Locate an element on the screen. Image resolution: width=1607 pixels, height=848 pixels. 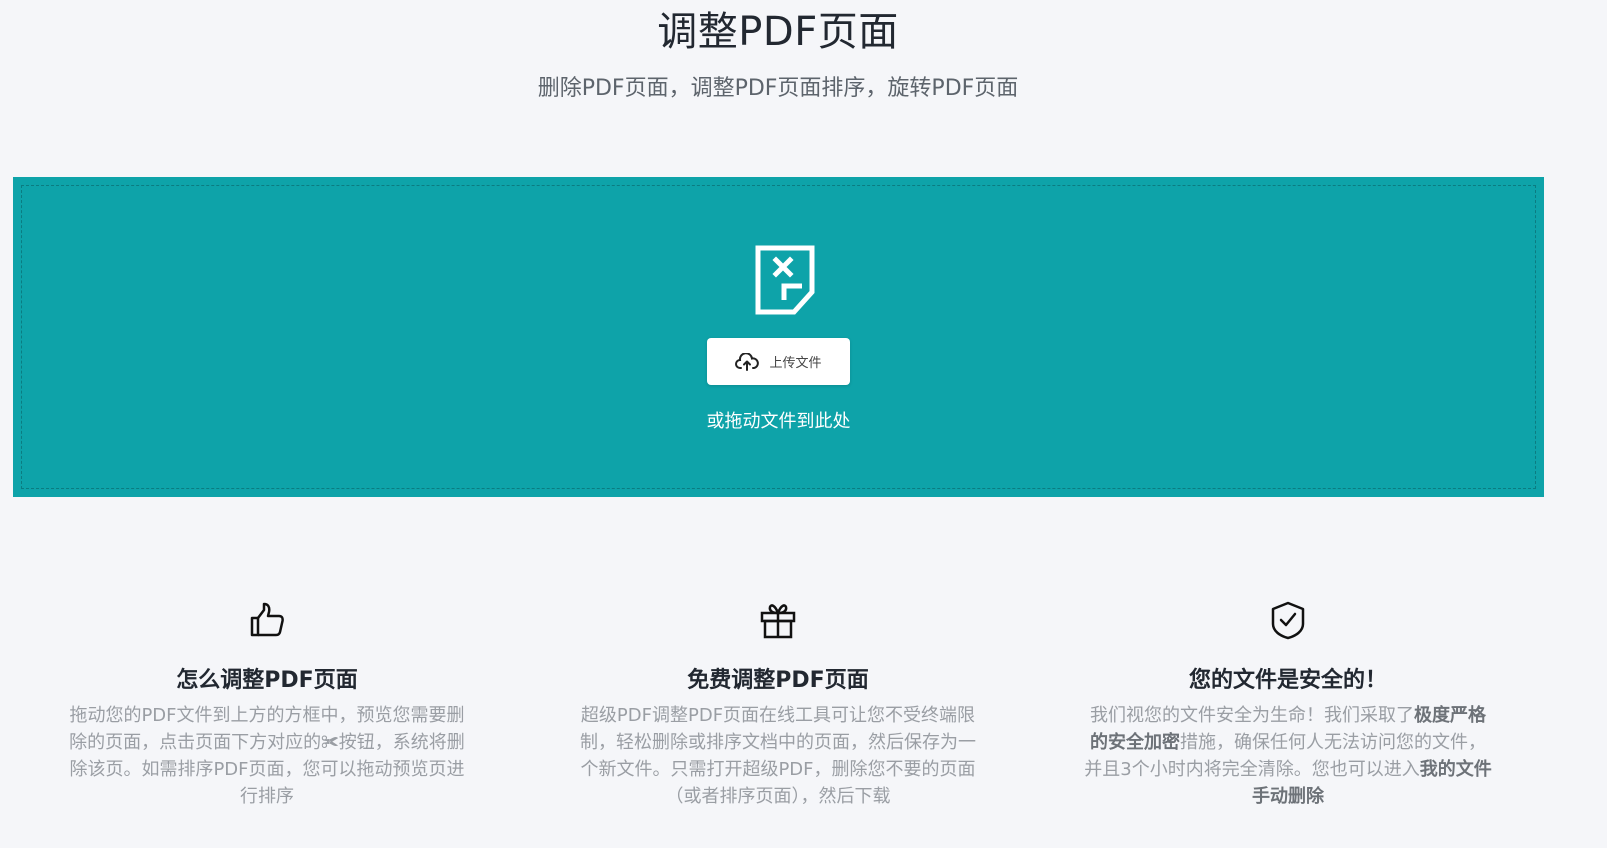
feature-title: 免费调整PDF页面 is located at coordinates (778, 680).